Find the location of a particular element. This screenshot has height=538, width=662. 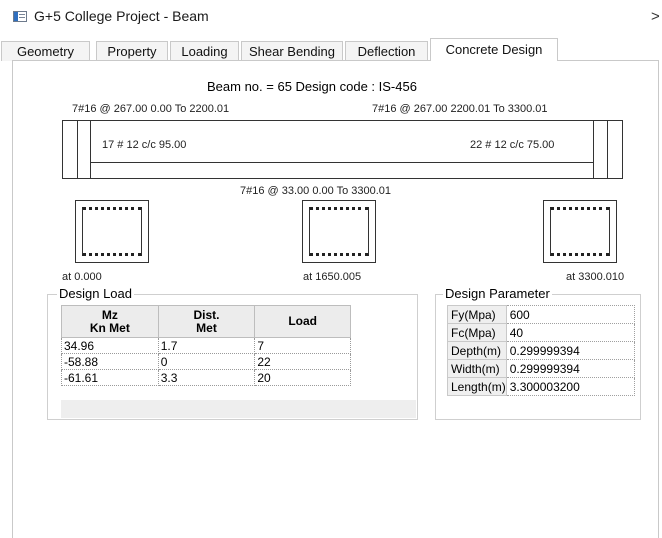

table-row: -58.88 0 22 is located at coordinates (206, 361).